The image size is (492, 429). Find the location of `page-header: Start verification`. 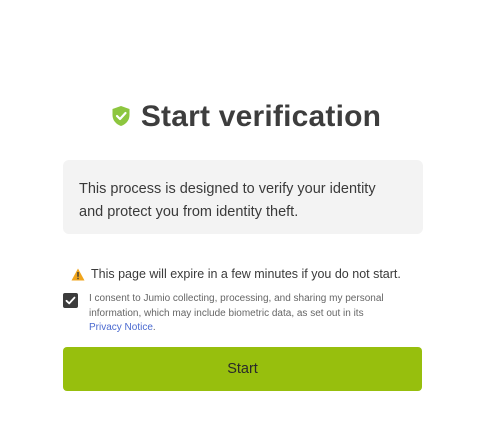

page-header: Start verification is located at coordinates (246, 117).